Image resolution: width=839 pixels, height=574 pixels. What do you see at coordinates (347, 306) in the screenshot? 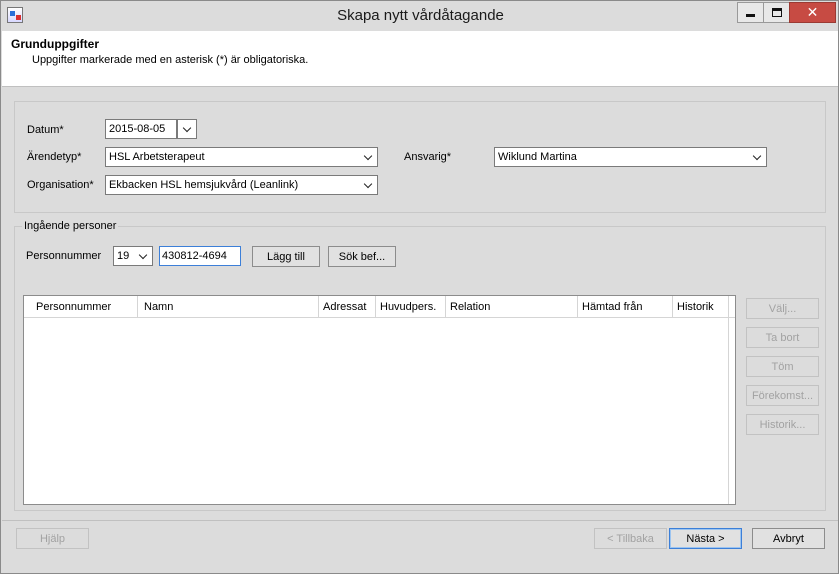
I see `column-header-adressat: Adressat` at bounding box center [347, 306].